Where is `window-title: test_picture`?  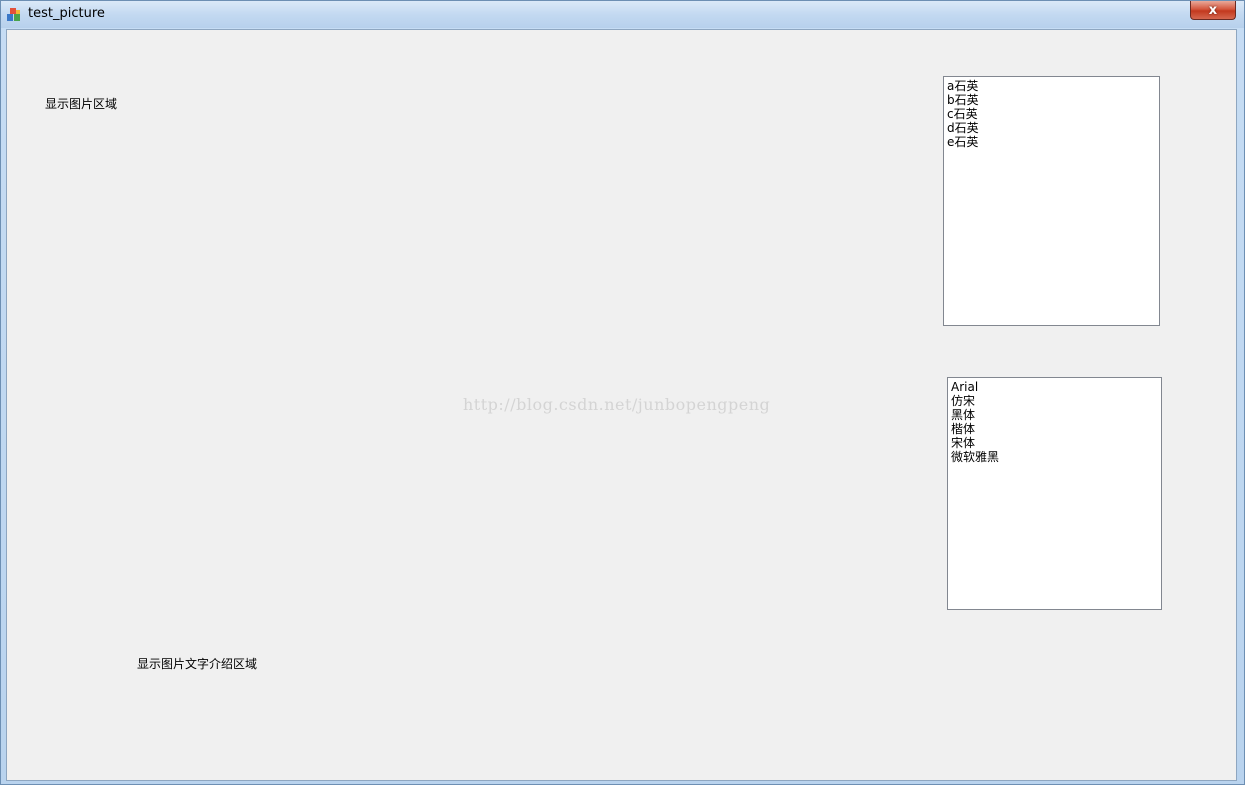
window-title: test_picture is located at coordinates (66, 13).